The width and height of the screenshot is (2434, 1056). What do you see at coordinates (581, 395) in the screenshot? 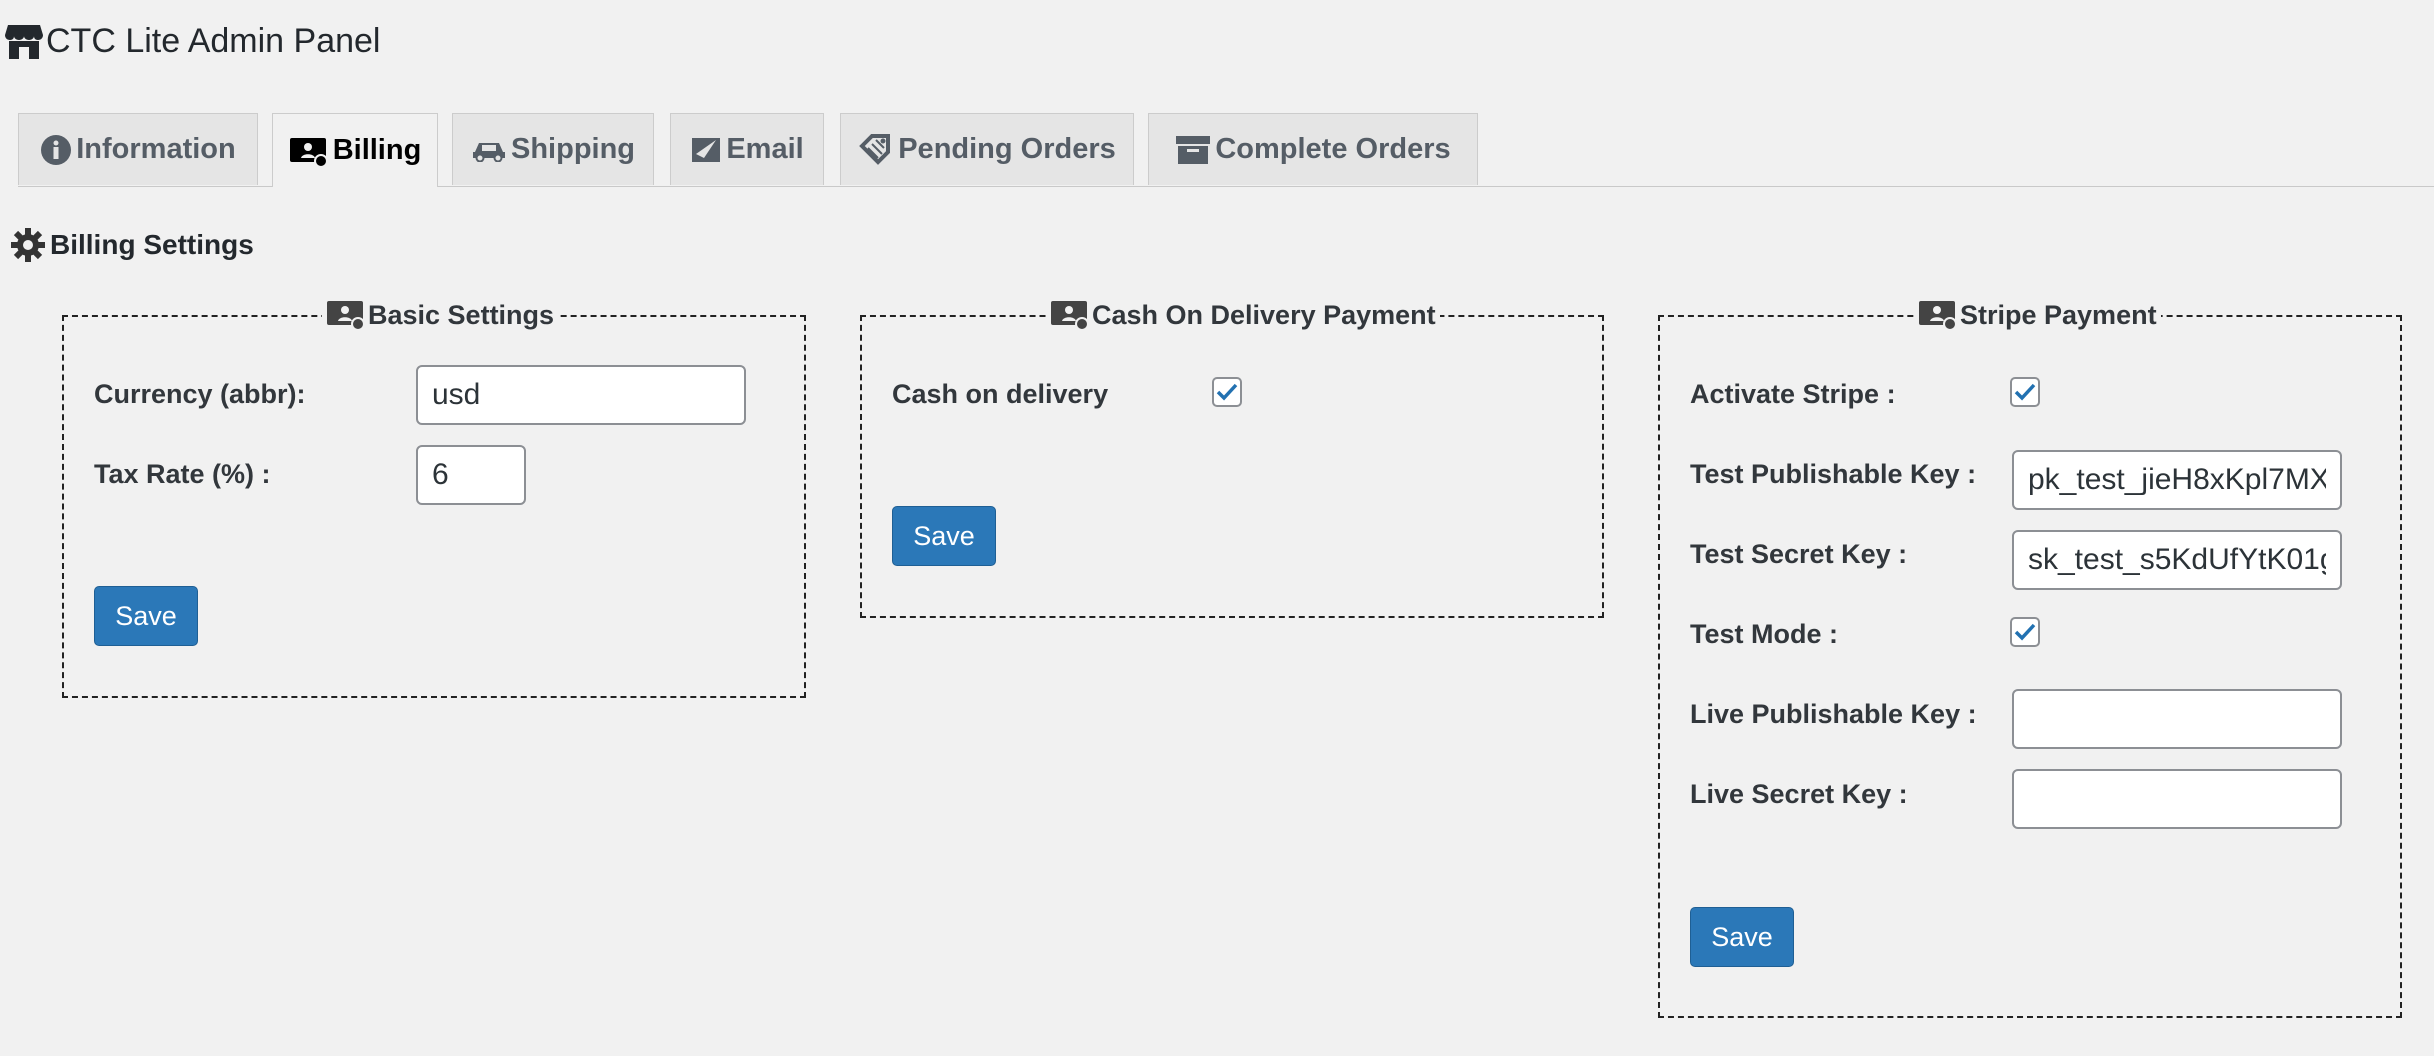
I see `currency-input` at bounding box center [581, 395].